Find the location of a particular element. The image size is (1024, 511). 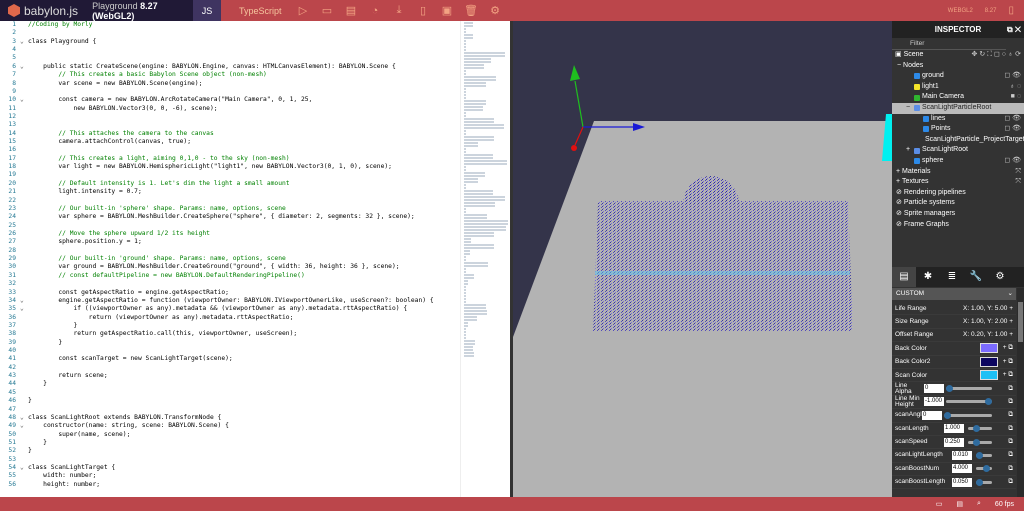

code-line: 44 } is located at coordinates (230, 384).